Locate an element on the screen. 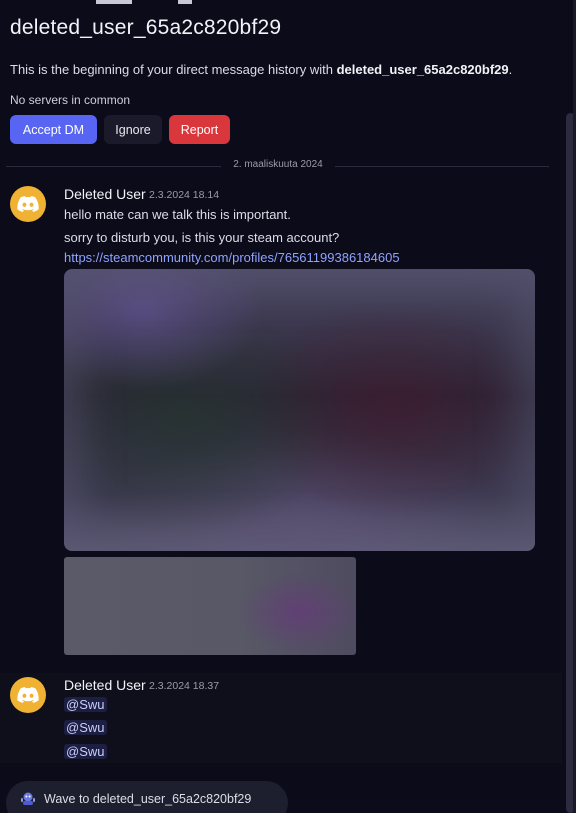  message-timestamp: 2.3.2024 18.37 is located at coordinates (184, 686).